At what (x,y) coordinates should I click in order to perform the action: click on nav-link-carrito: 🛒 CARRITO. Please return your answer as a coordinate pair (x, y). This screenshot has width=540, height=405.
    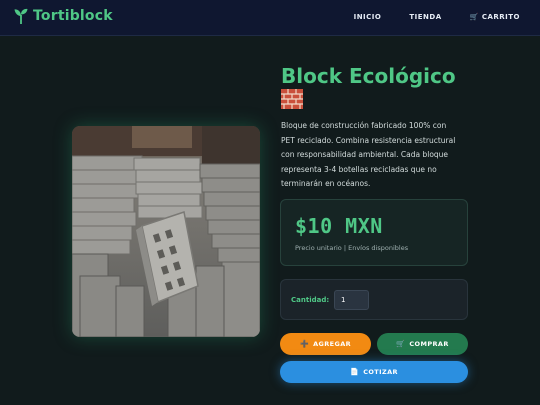
    Looking at the image, I should click on (495, 17).